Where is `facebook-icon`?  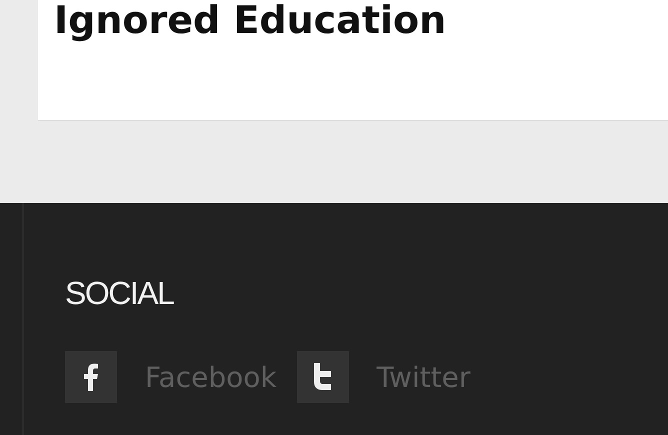
facebook-icon is located at coordinates (91, 377).